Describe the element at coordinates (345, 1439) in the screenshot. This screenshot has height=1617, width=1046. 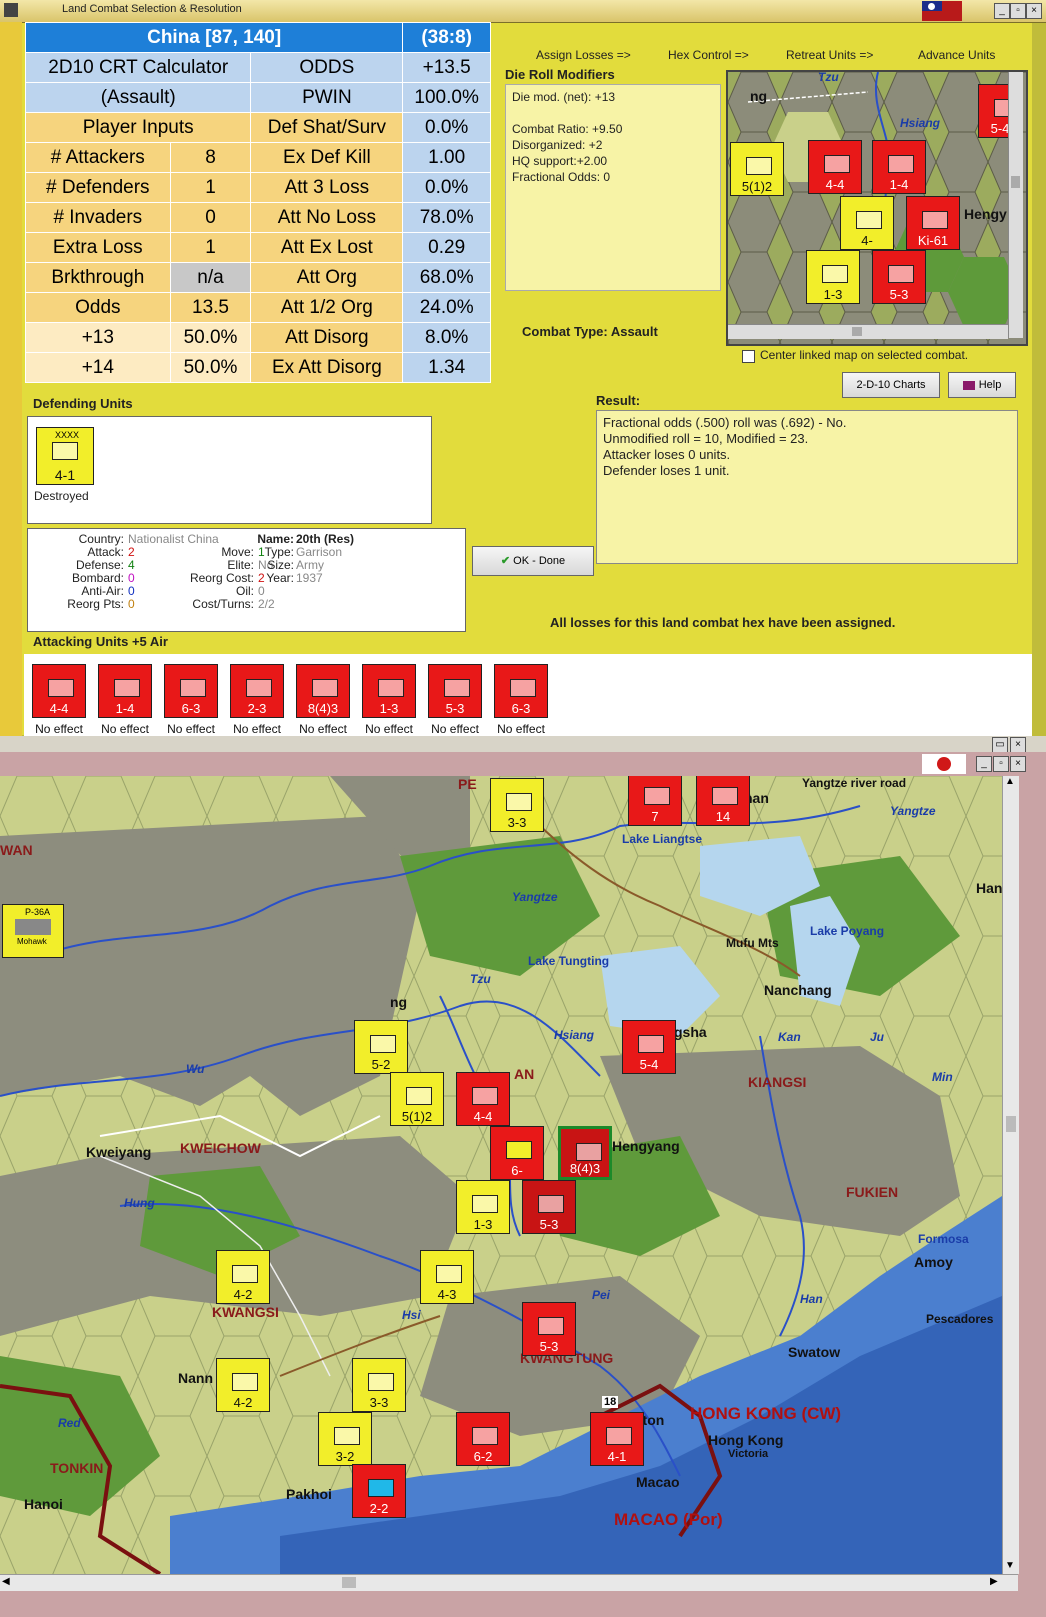
I see `map-unit-counter: 3-2` at that location.